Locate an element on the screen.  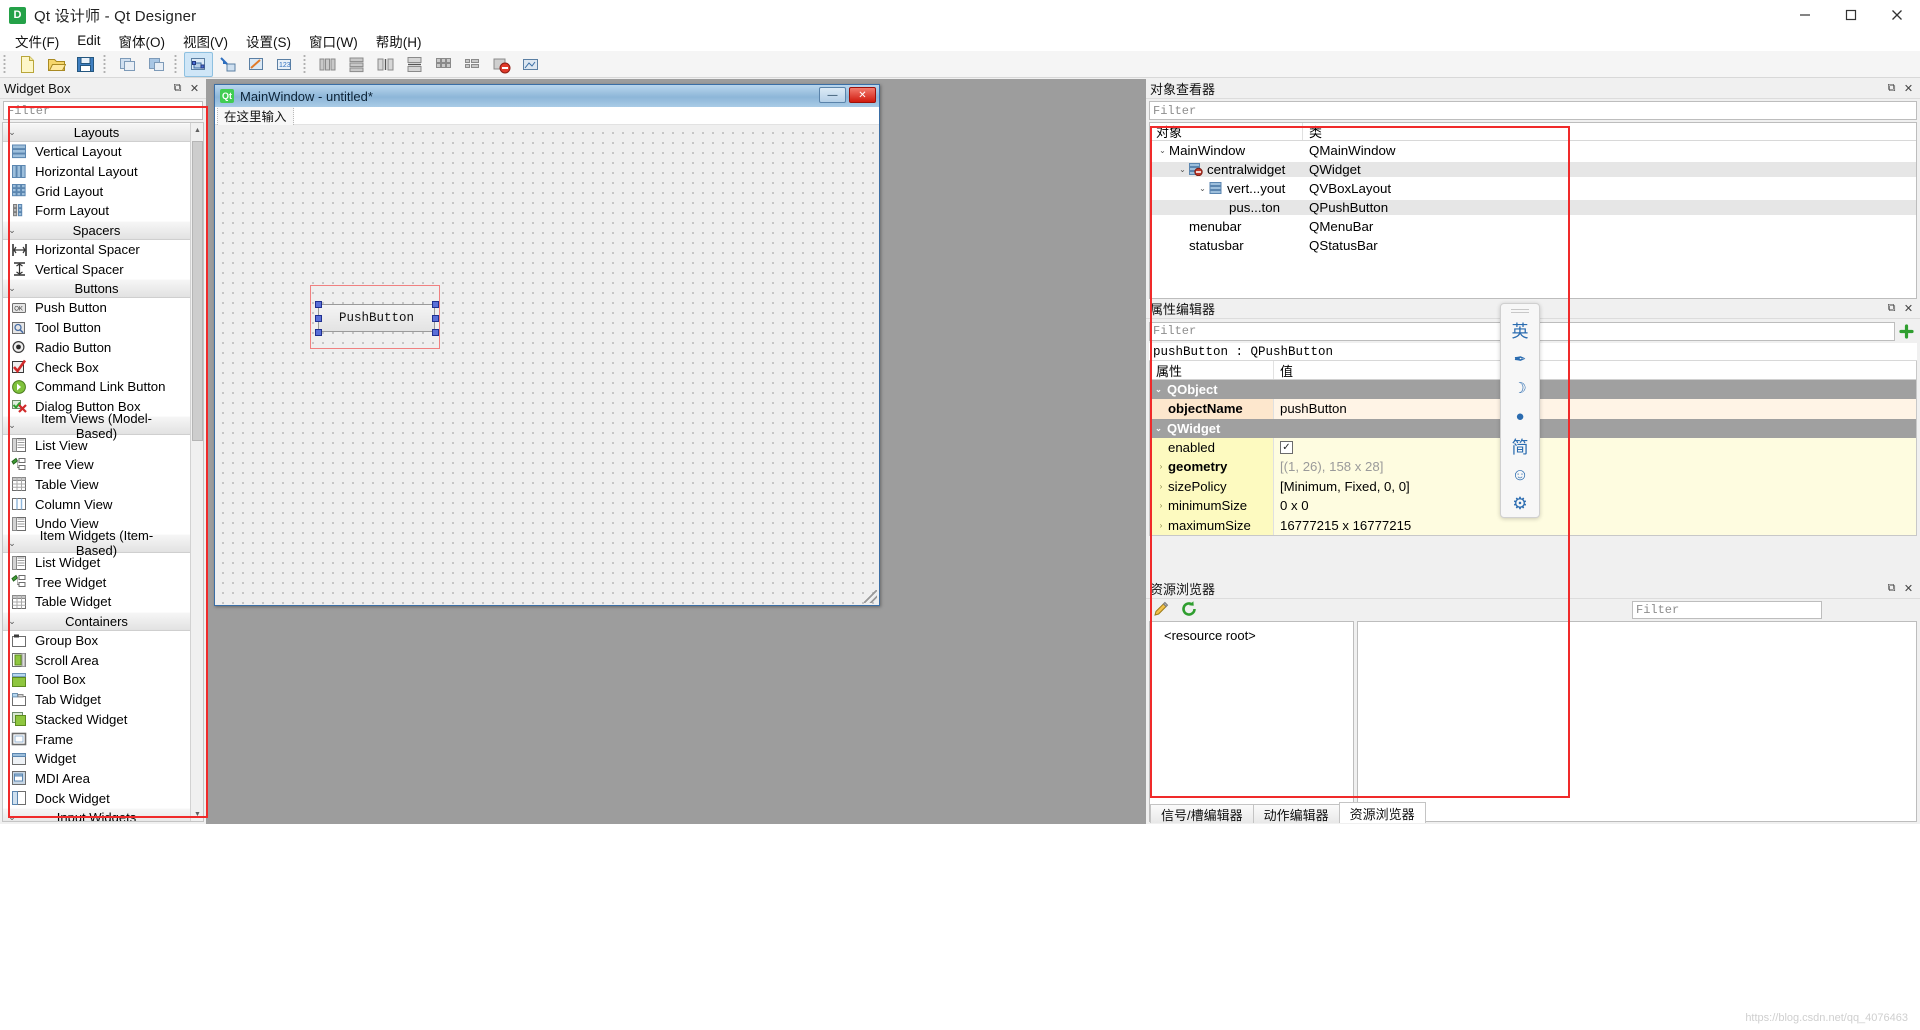
ime-settings: ⚙ is located at coordinates (1520, 504).